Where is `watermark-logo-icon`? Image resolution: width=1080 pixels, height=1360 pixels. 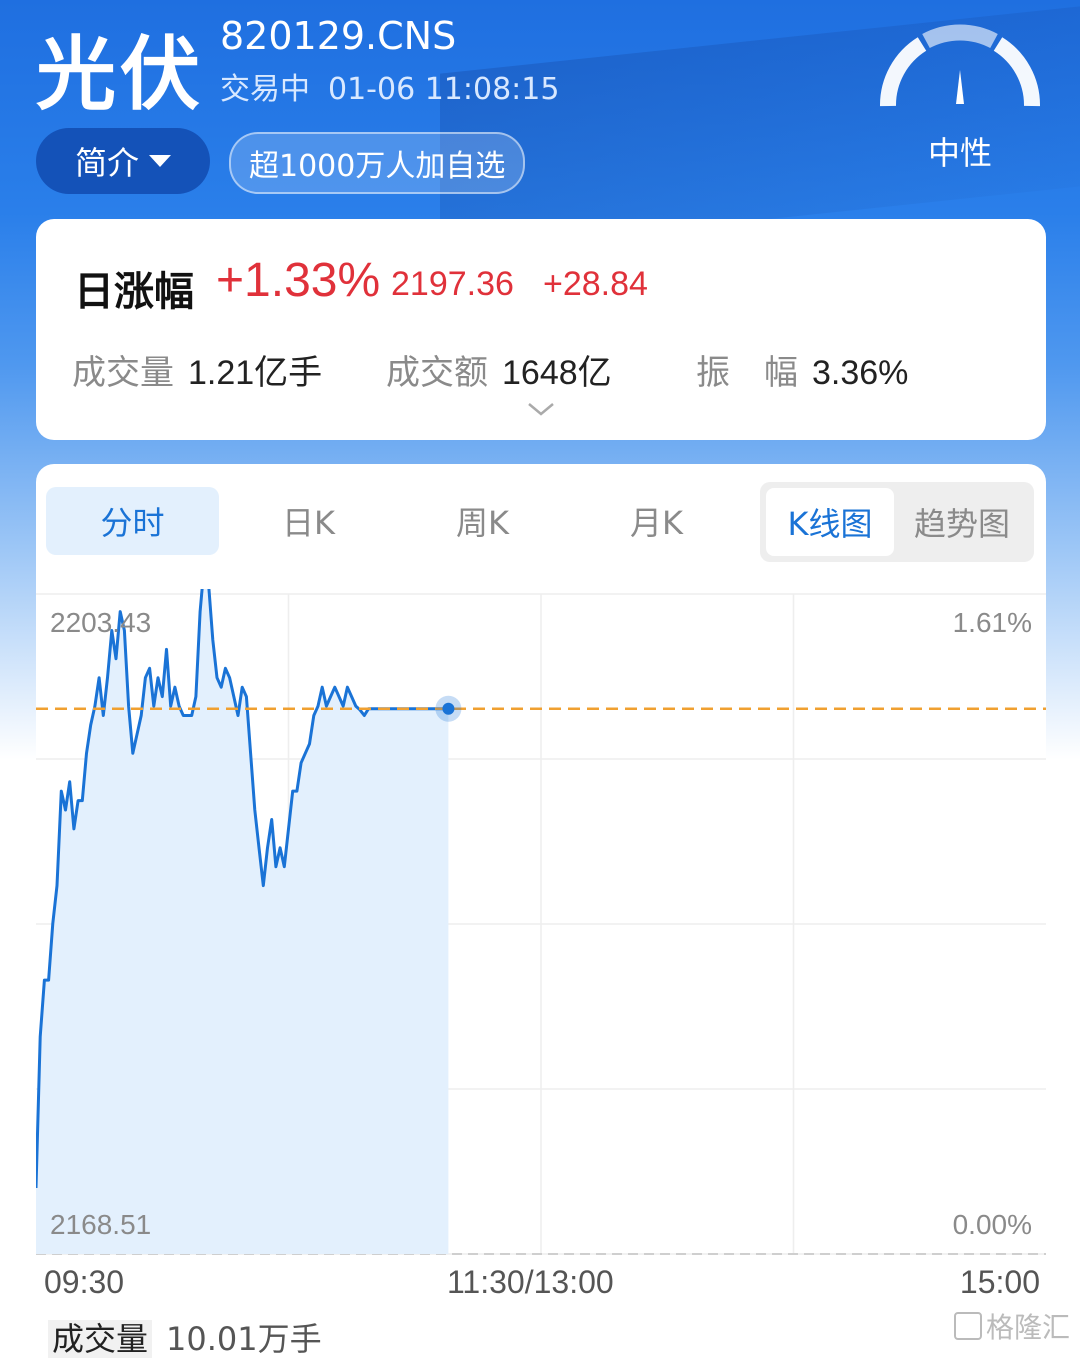 watermark-logo-icon is located at coordinates (967, 1326).